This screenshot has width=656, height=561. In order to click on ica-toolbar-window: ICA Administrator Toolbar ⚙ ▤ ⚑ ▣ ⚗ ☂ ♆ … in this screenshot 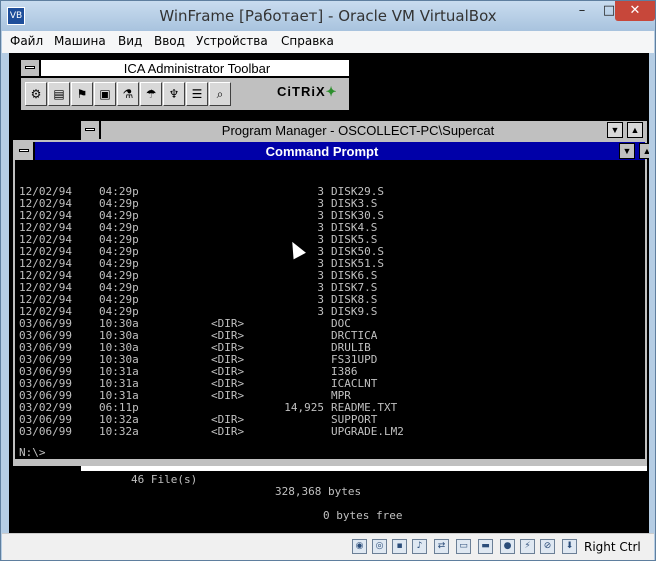, I will do `click(185, 85)`.